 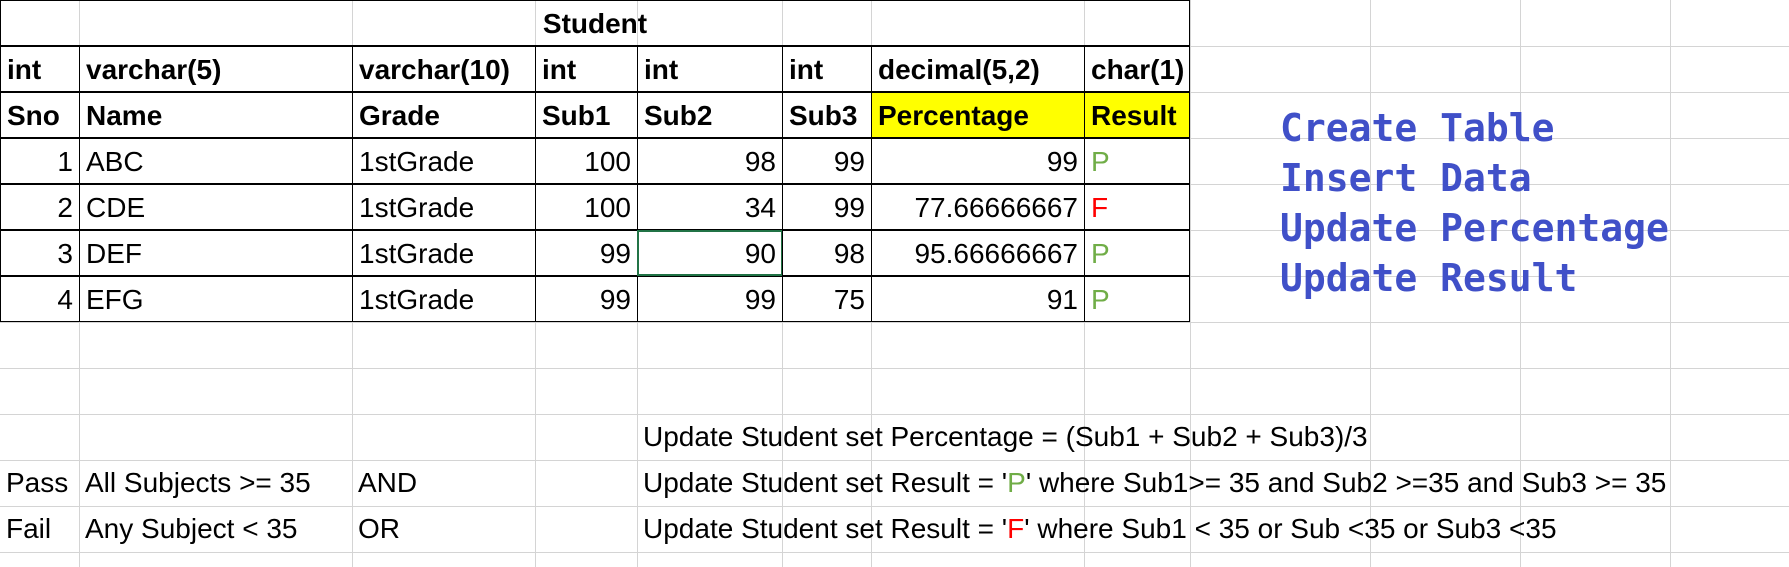 I want to click on percentage-cell: 95.66666667, so click(x=978, y=253).